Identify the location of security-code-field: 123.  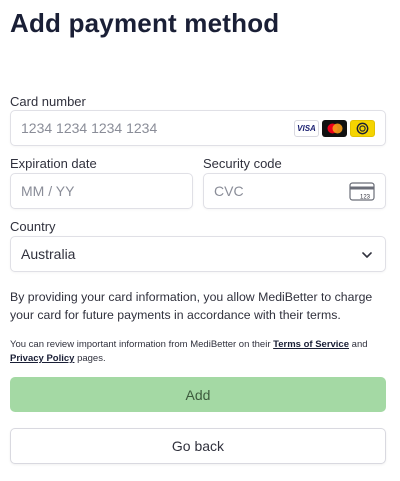
(294, 191).